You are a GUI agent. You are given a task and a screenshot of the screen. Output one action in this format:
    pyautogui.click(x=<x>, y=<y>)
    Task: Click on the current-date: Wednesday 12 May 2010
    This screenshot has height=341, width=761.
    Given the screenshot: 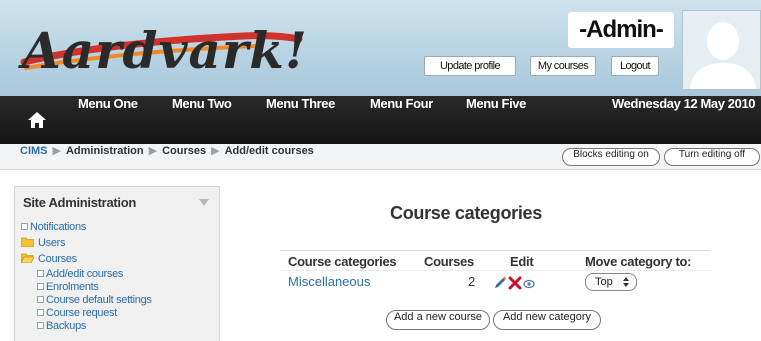 What is the action you would take?
    pyautogui.click(x=684, y=103)
    